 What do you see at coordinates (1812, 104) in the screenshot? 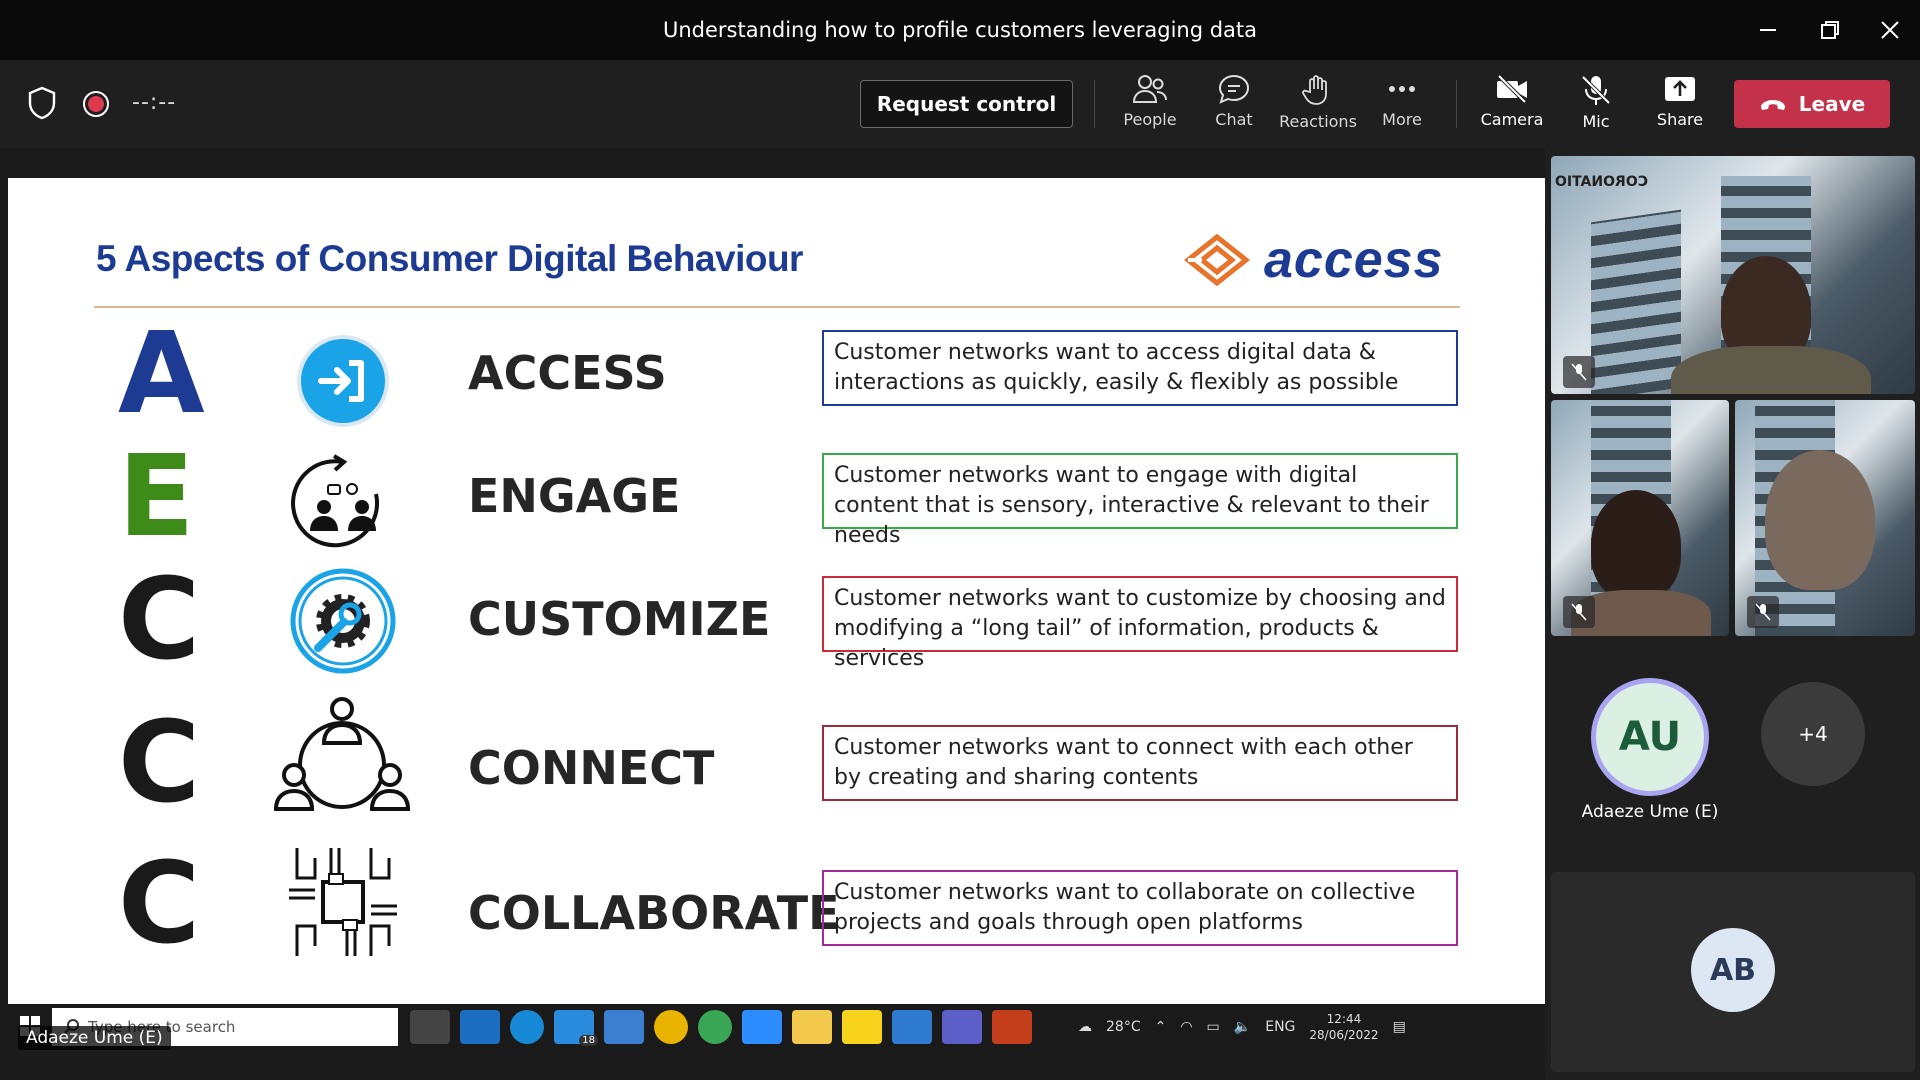
I see `leave-button: Leave` at bounding box center [1812, 104].